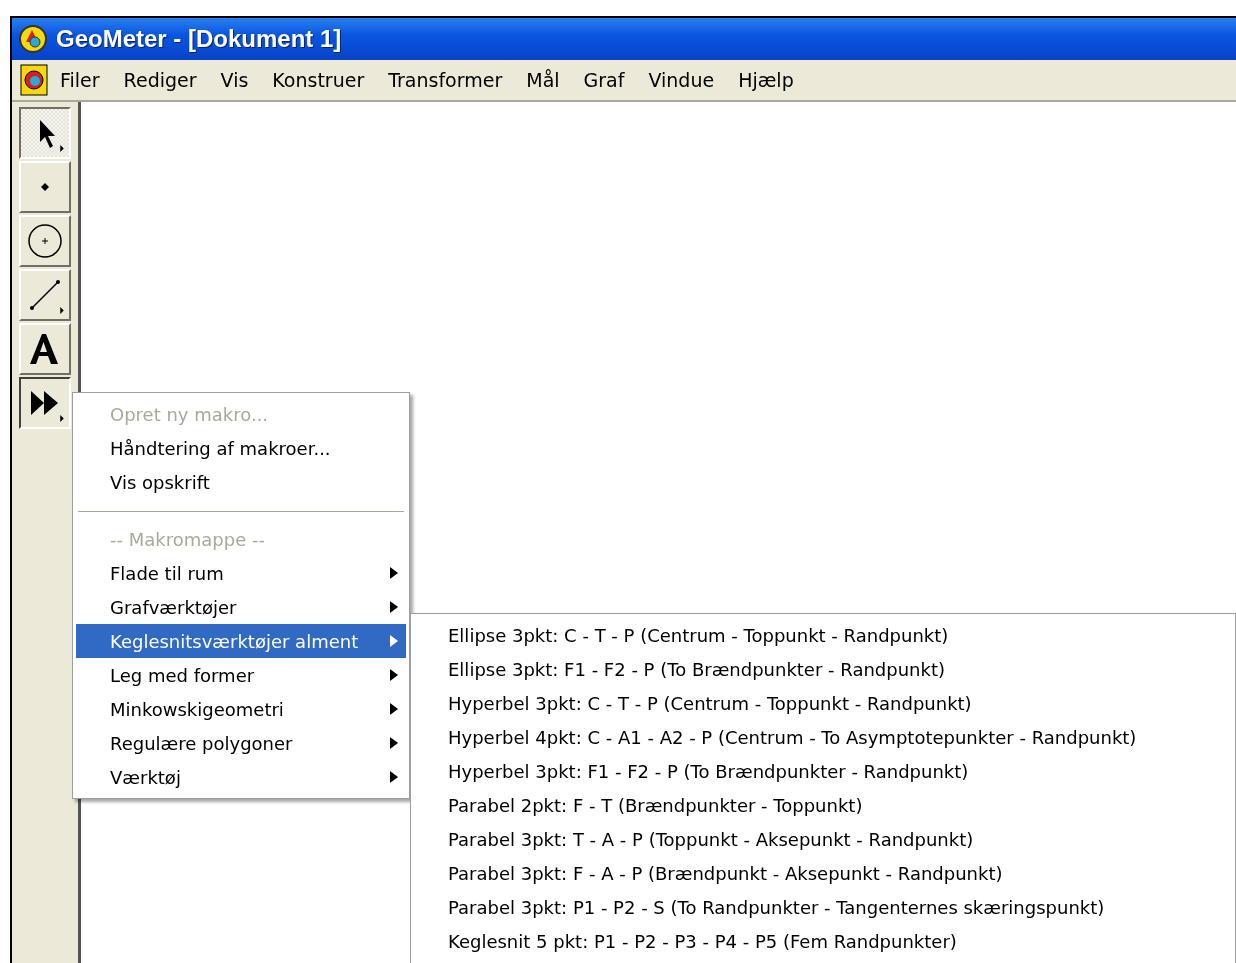 Image resolution: width=1236 pixels, height=963 pixels. Describe the element at coordinates (241, 607) in the screenshot. I see `menu-item: Grafværktøjer` at that location.